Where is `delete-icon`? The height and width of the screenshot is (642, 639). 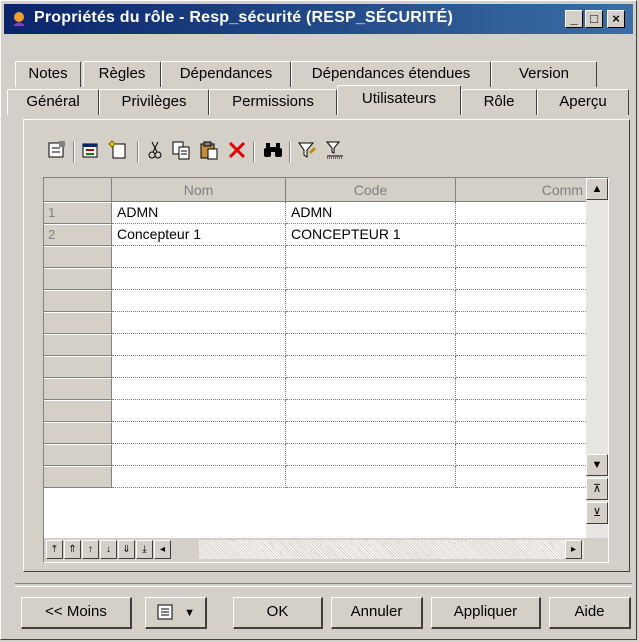
delete-icon is located at coordinates (237, 151).